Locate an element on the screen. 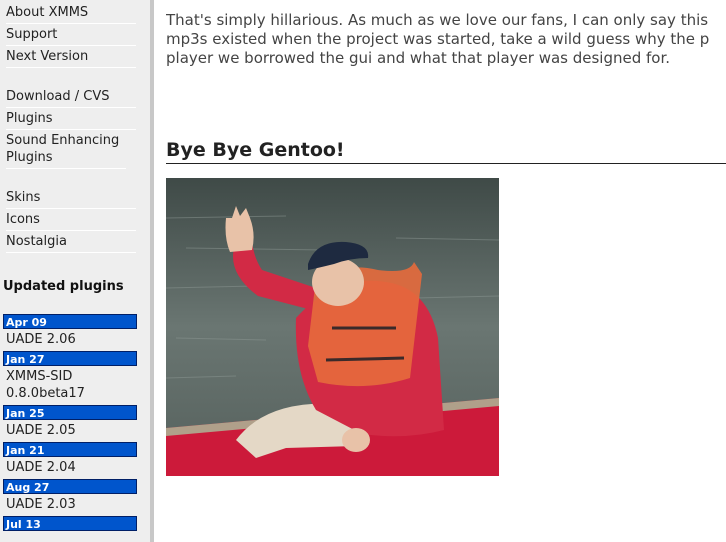 Image resolution: width=726 pixels, height=542 pixels. update-plugin-link: UADE 2.06 is located at coordinates (70, 340).